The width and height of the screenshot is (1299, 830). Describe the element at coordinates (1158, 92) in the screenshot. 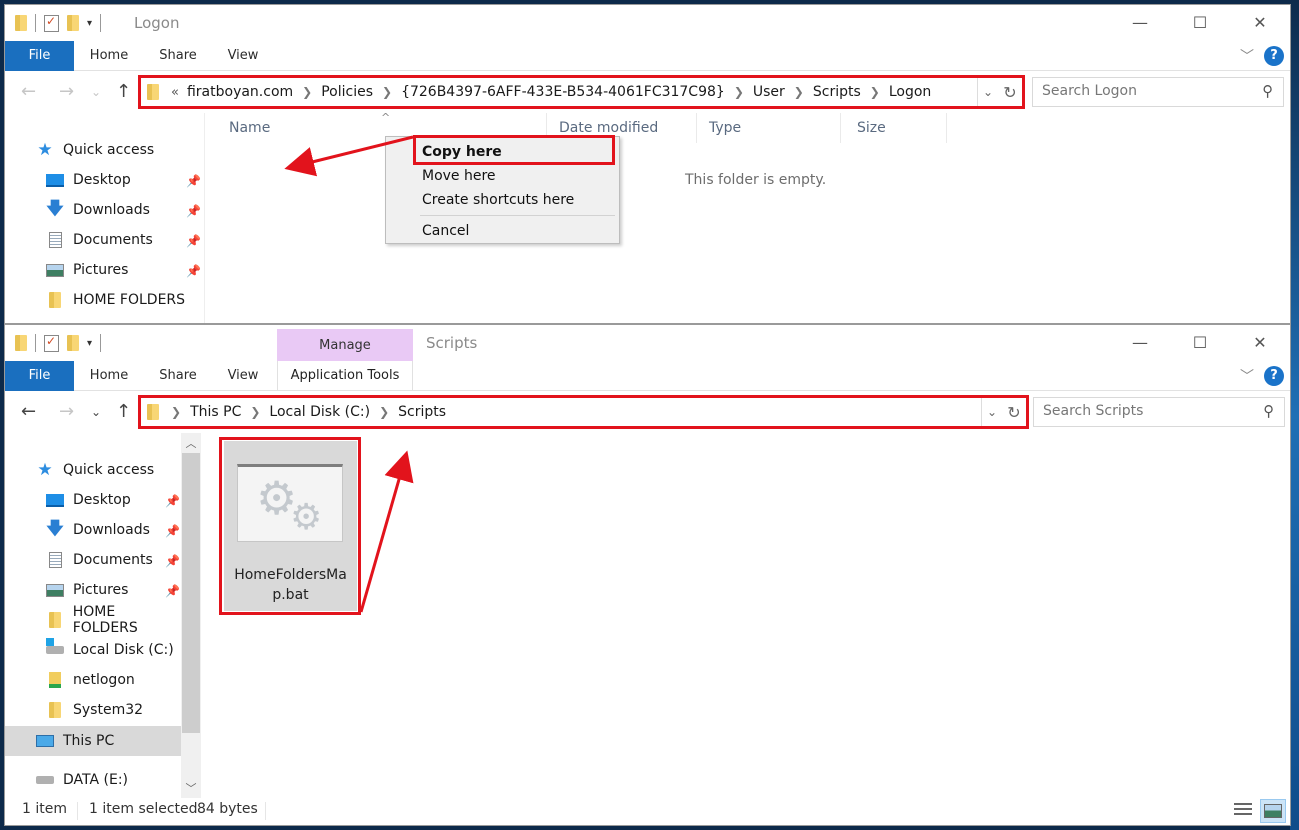

I see `search-input: Search Logon ⚲` at that location.